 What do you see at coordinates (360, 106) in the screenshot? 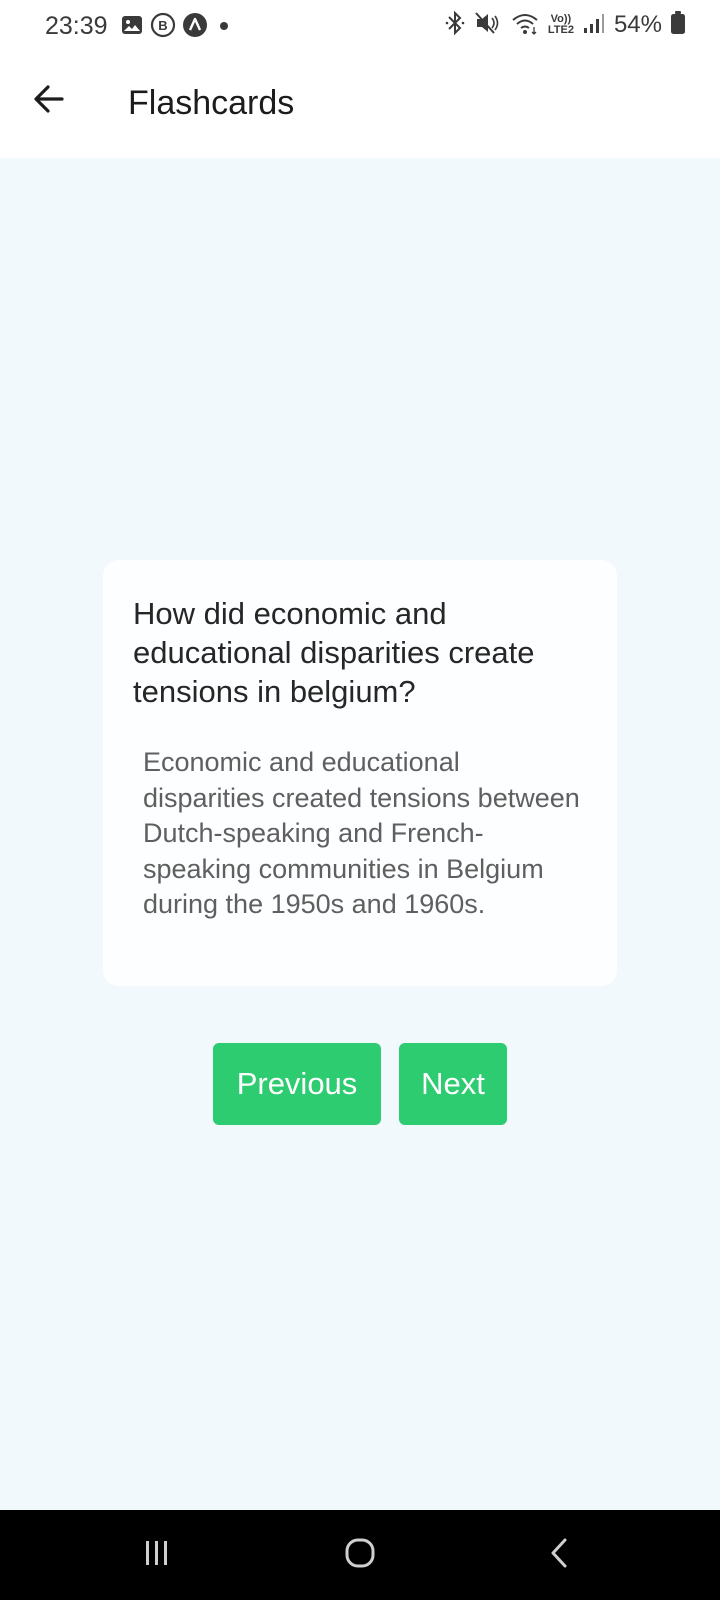
I see `app-bar: Flashcards` at bounding box center [360, 106].